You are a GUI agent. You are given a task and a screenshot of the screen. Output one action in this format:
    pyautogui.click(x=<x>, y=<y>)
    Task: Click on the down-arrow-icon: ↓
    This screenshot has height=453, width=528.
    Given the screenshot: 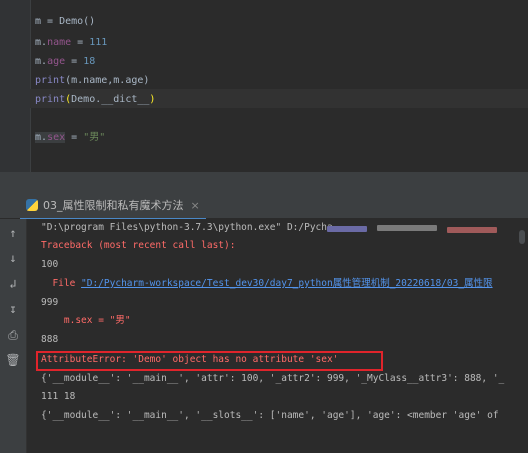 What is the action you would take?
    pyautogui.click(x=13, y=258)
    